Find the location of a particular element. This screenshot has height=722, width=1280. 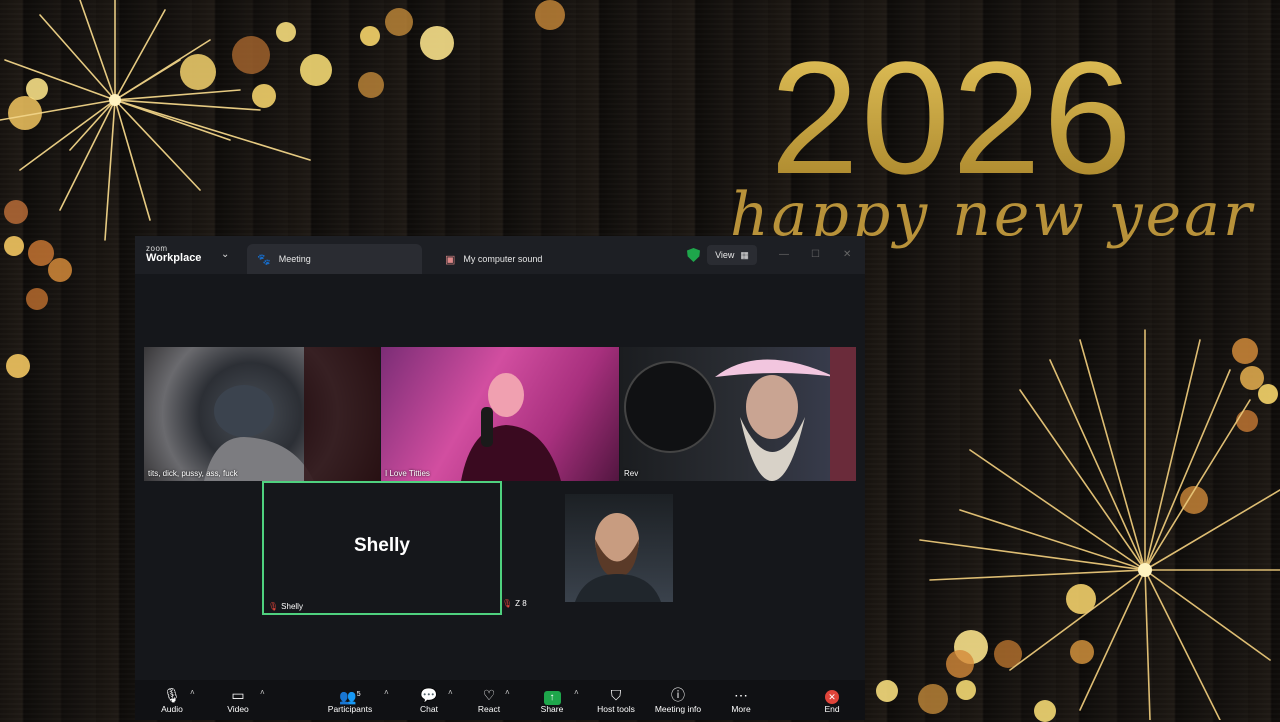

info-icon: ⓘ is located at coordinates (678, 695).